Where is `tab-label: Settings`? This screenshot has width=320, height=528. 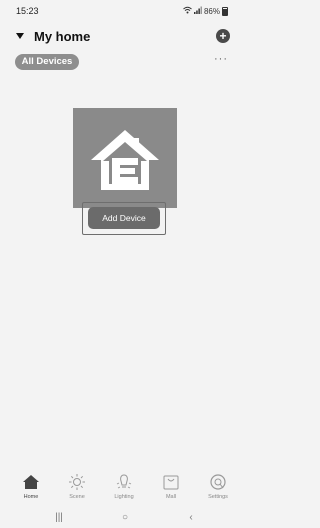
tab-label: Settings is located at coordinates (218, 497).